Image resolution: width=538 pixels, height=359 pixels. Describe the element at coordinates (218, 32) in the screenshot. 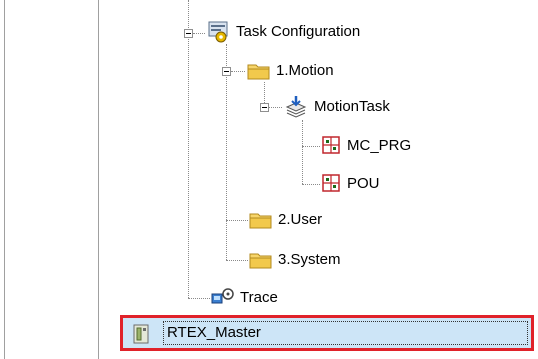

I see `task-configuration-icon` at that location.